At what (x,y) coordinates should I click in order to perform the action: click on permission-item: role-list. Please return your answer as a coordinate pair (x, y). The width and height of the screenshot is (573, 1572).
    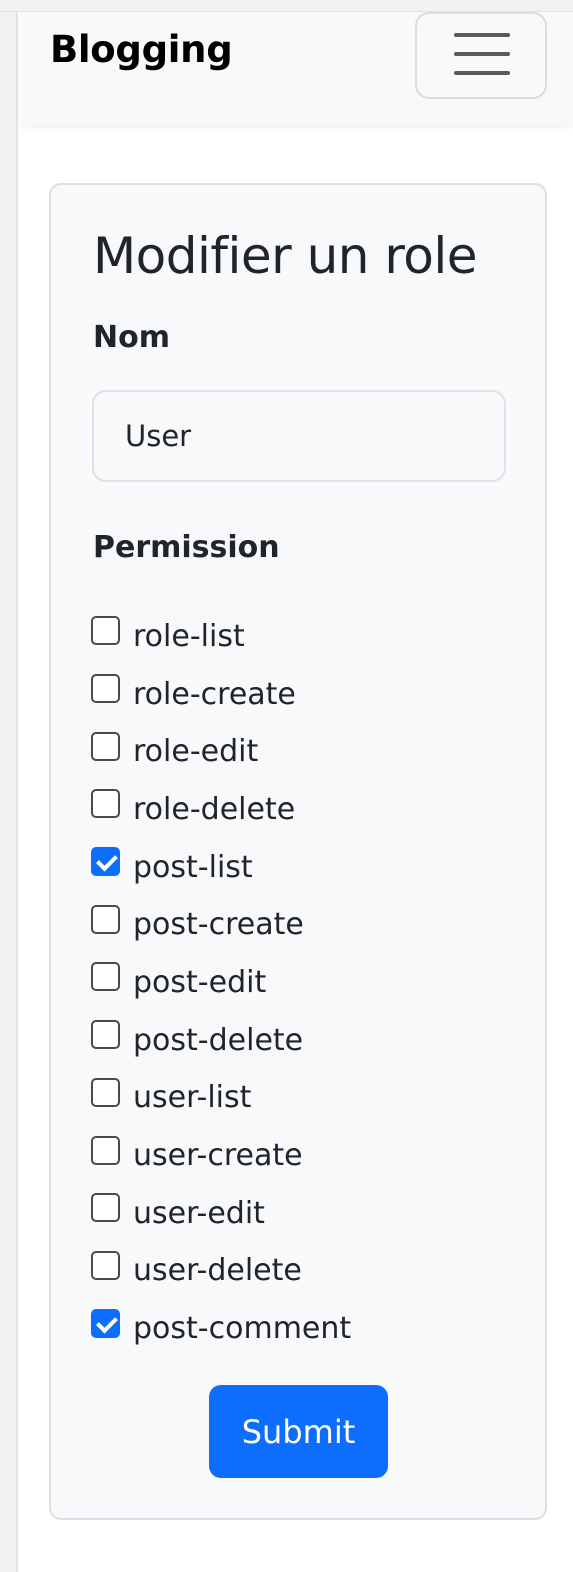
    Looking at the image, I should click on (301, 634).